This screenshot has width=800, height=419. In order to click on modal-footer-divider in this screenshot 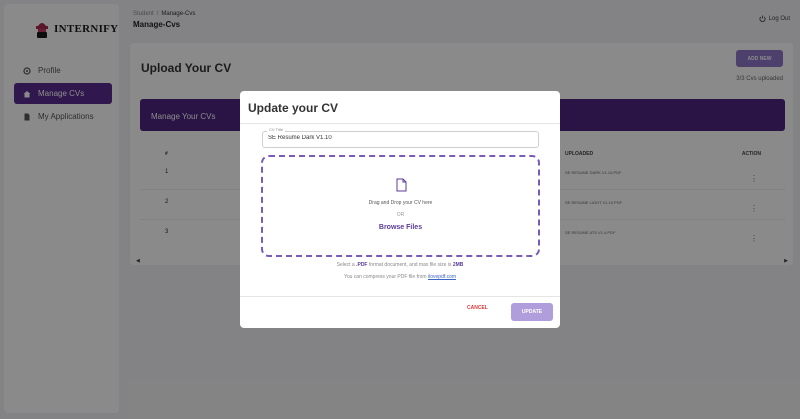, I will do `click(400, 296)`.